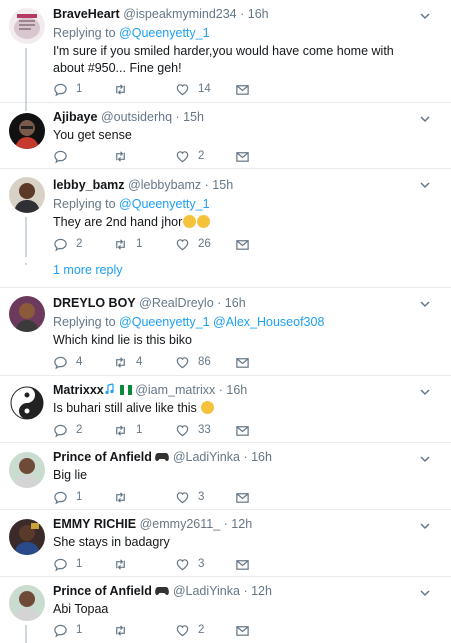 The width and height of the screenshot is (451, 643). I want to click on retweet-button: 4, so click(127, 362).